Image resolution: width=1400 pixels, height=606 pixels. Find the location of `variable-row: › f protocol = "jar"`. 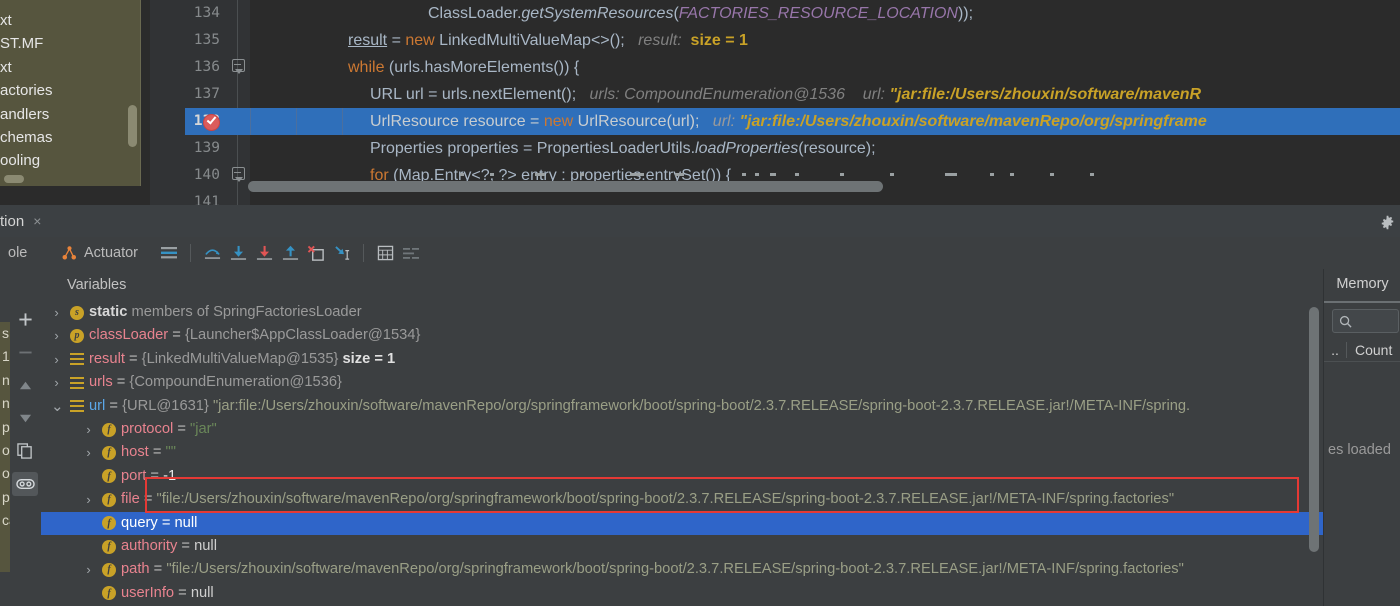

variable-row: › f protocol = "jar" is located at coordinates (682, 429).